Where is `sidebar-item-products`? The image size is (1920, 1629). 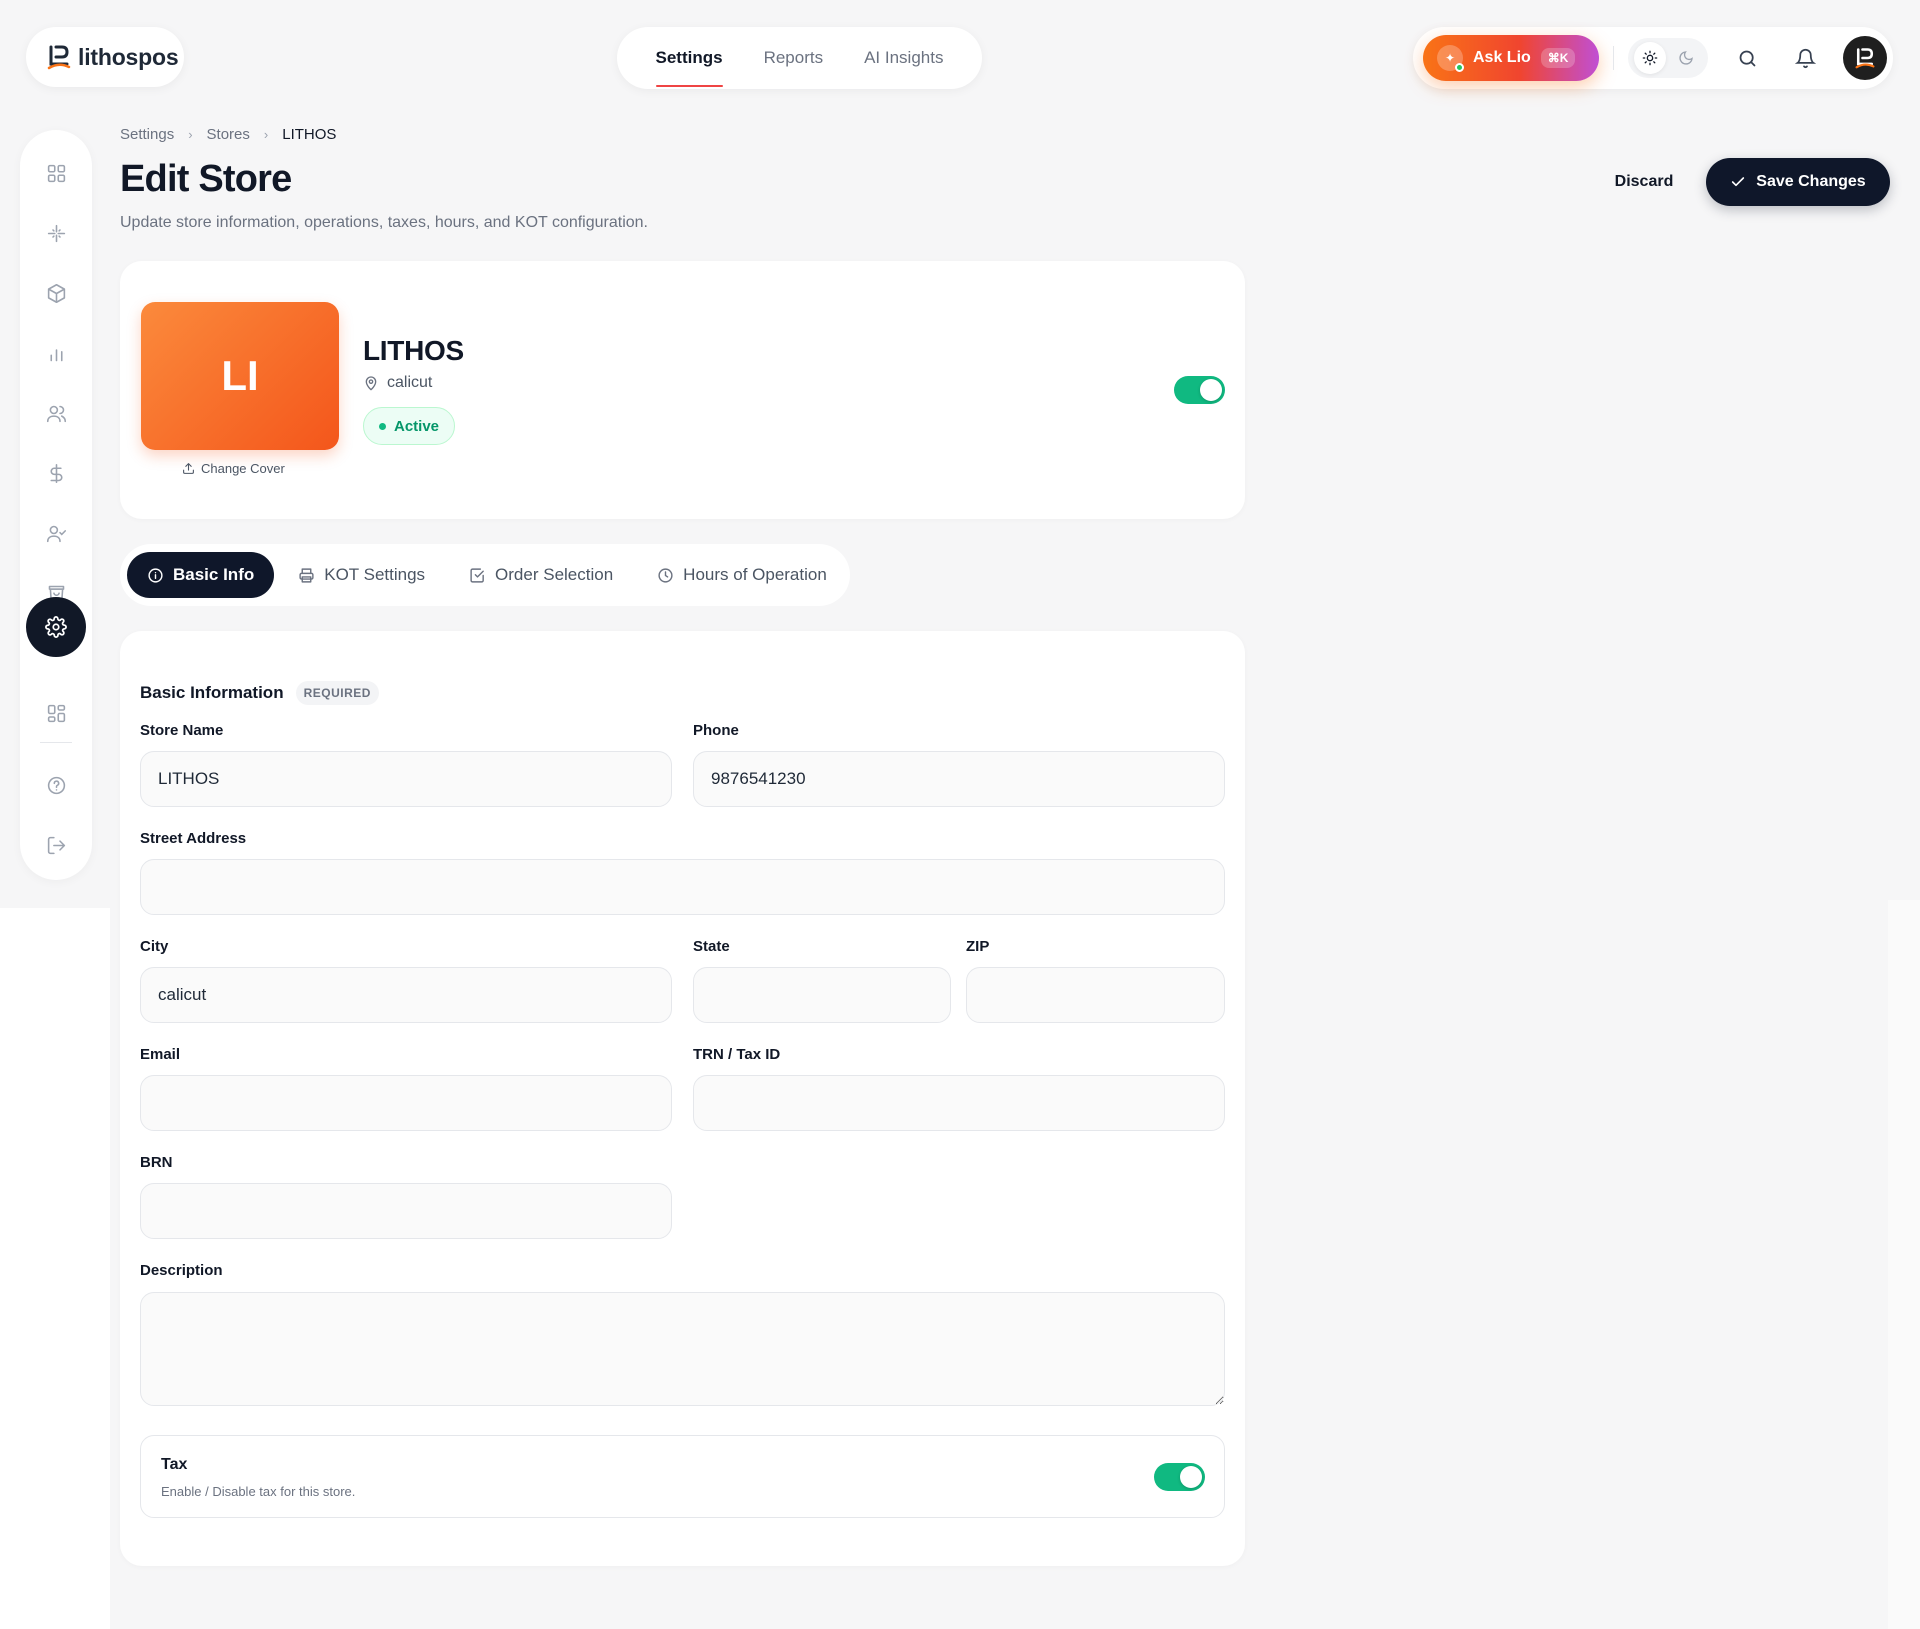 sidebar-item-products is located at coordinates (56, 293).